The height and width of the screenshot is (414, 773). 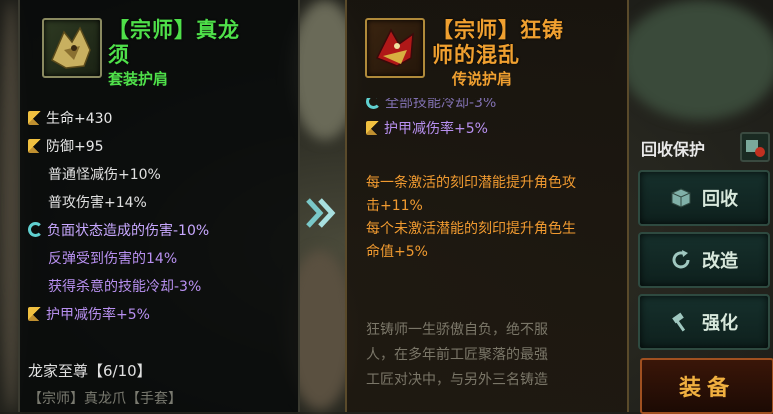 What do you see at coordinates (125, 287) in the screenshot?
I see `stat-cooldown: 获得杀意的技能冷却-3%` at bounding box center [125, 287].